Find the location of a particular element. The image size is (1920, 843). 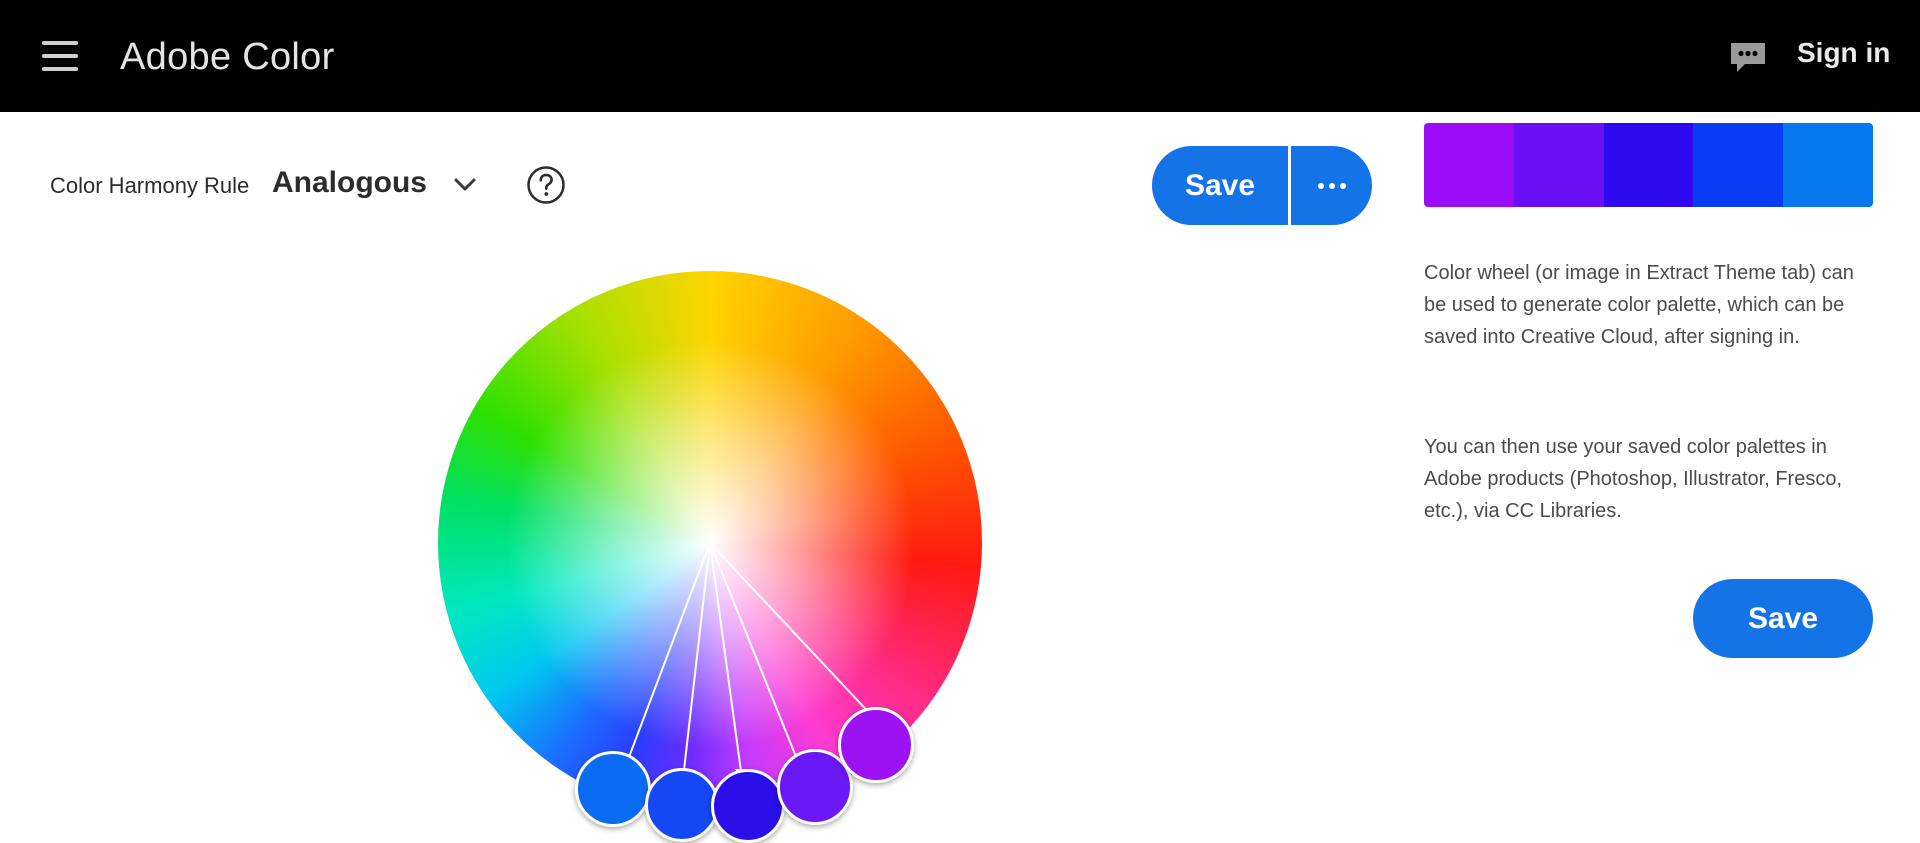

save-button-group: Save is located at coordinates (1262, 185).